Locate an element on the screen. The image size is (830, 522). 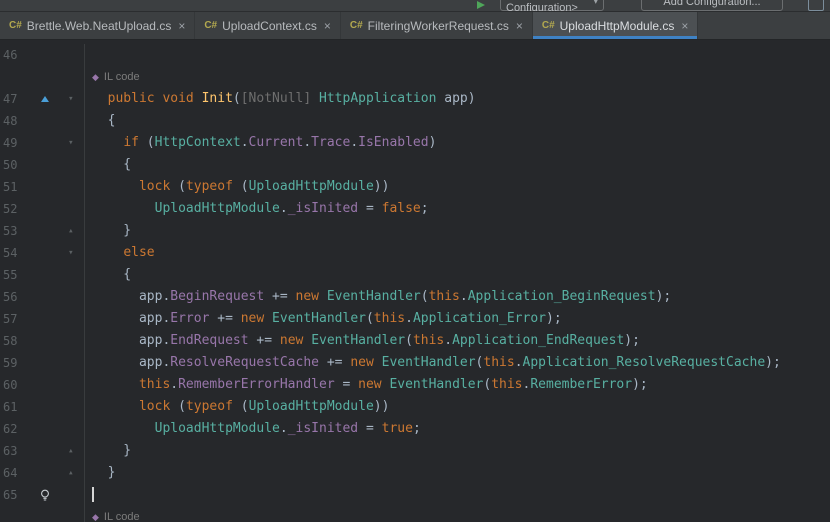
gutter: 48 is located at coordinates (42, 121).